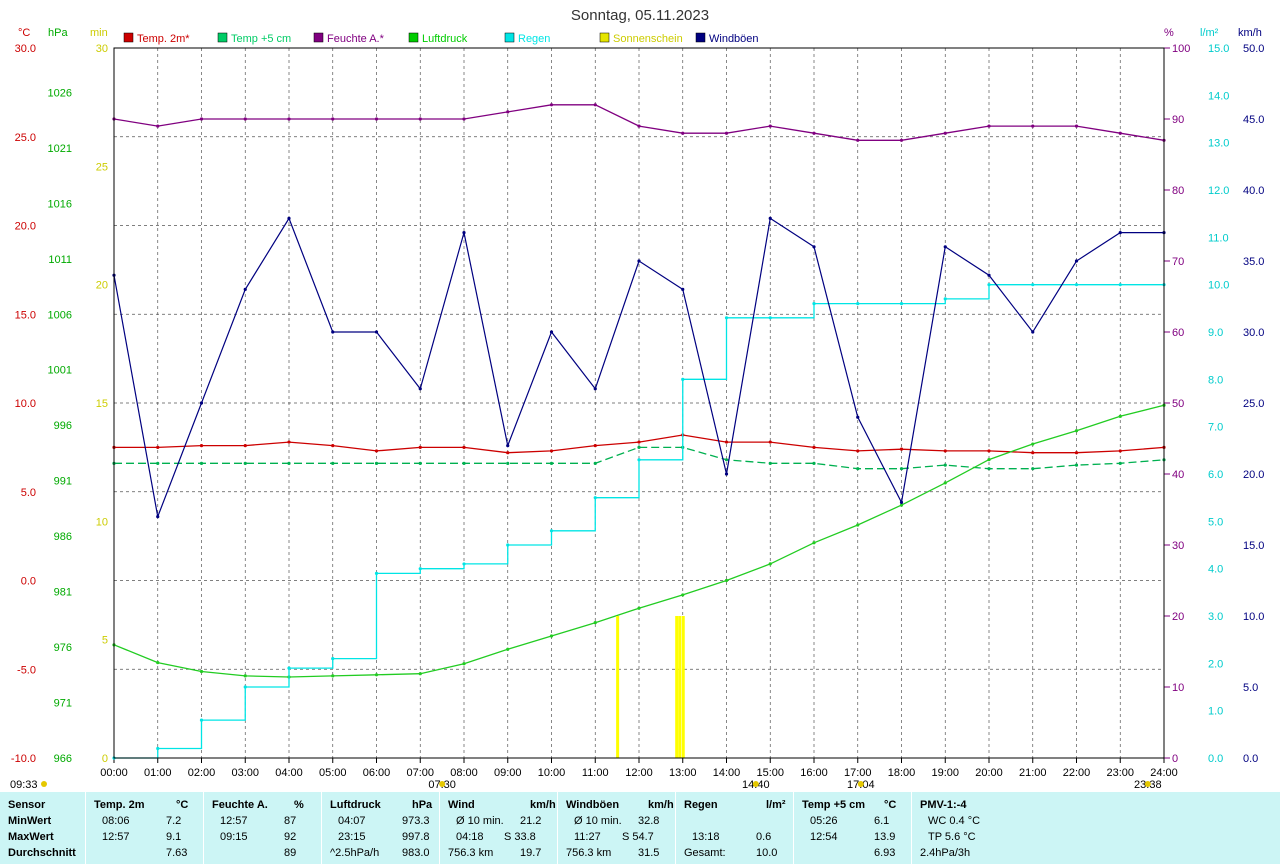 The height and width of the screenshot is (864, 1280). What do you see at coordinates (793, 828) in the screenshot?
I see `stats-separator` at bounding box center [793, 828].